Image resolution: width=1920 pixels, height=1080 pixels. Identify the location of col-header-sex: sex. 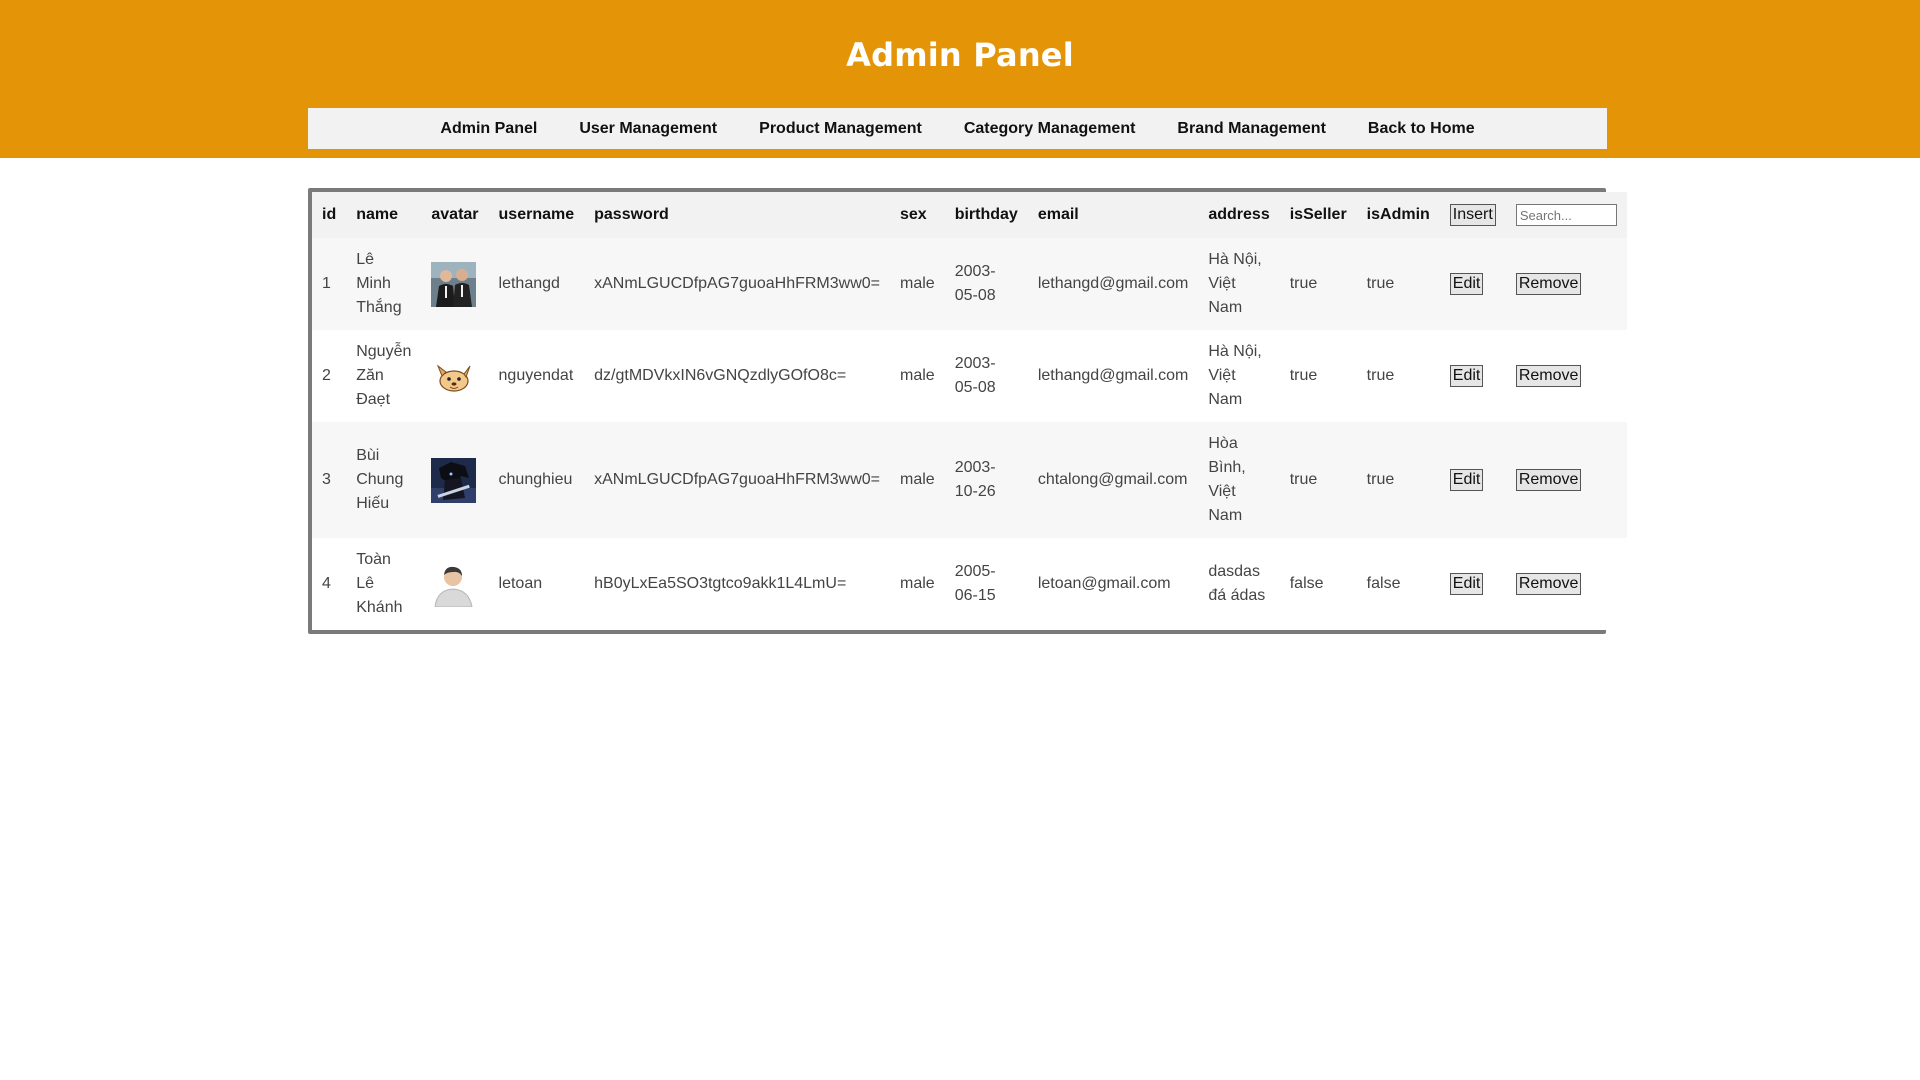
(917, 215).